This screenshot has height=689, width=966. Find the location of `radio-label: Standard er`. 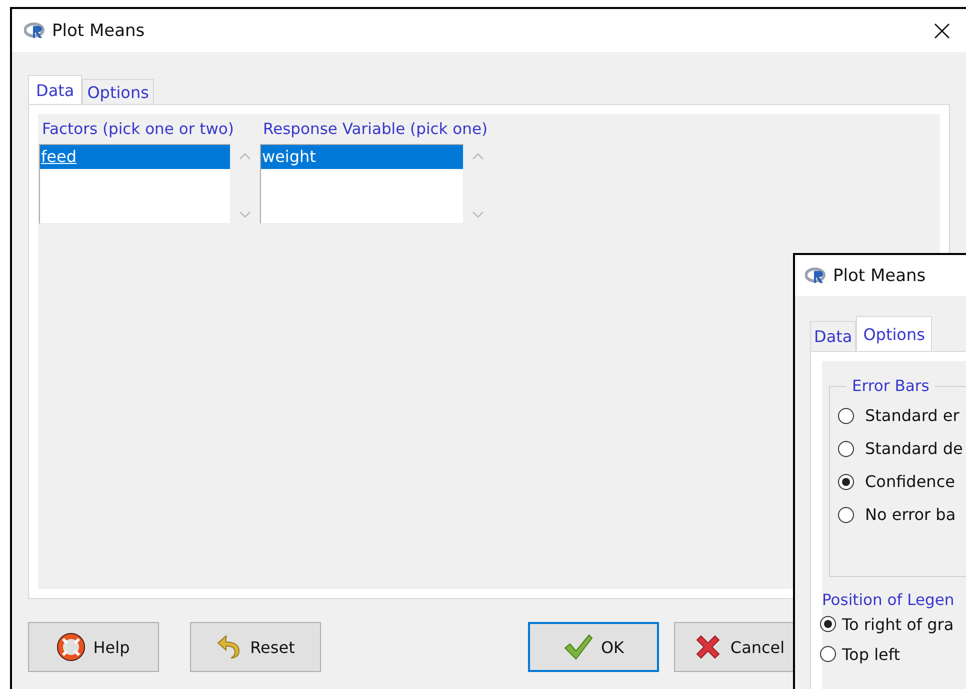

radio-label: Standard er is located at coordinates (912, 415).